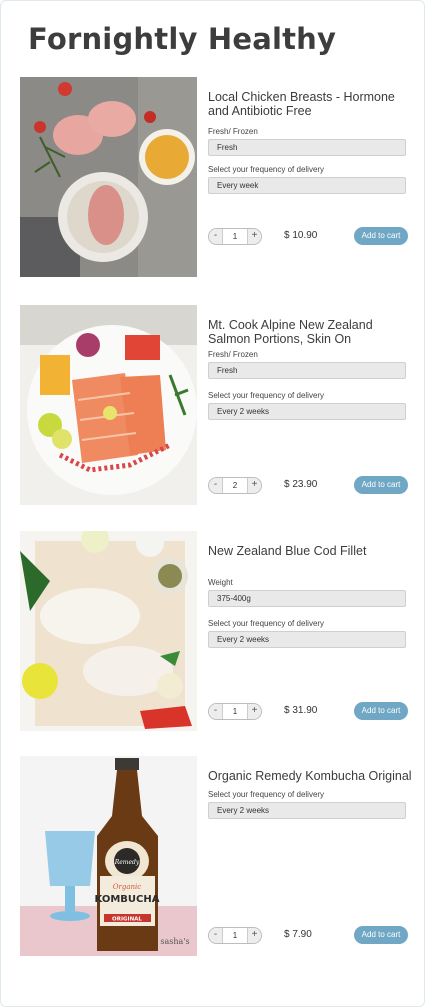  I want to click on product-name: New Zealand Blue Cod Fillet, so click(287, 551).